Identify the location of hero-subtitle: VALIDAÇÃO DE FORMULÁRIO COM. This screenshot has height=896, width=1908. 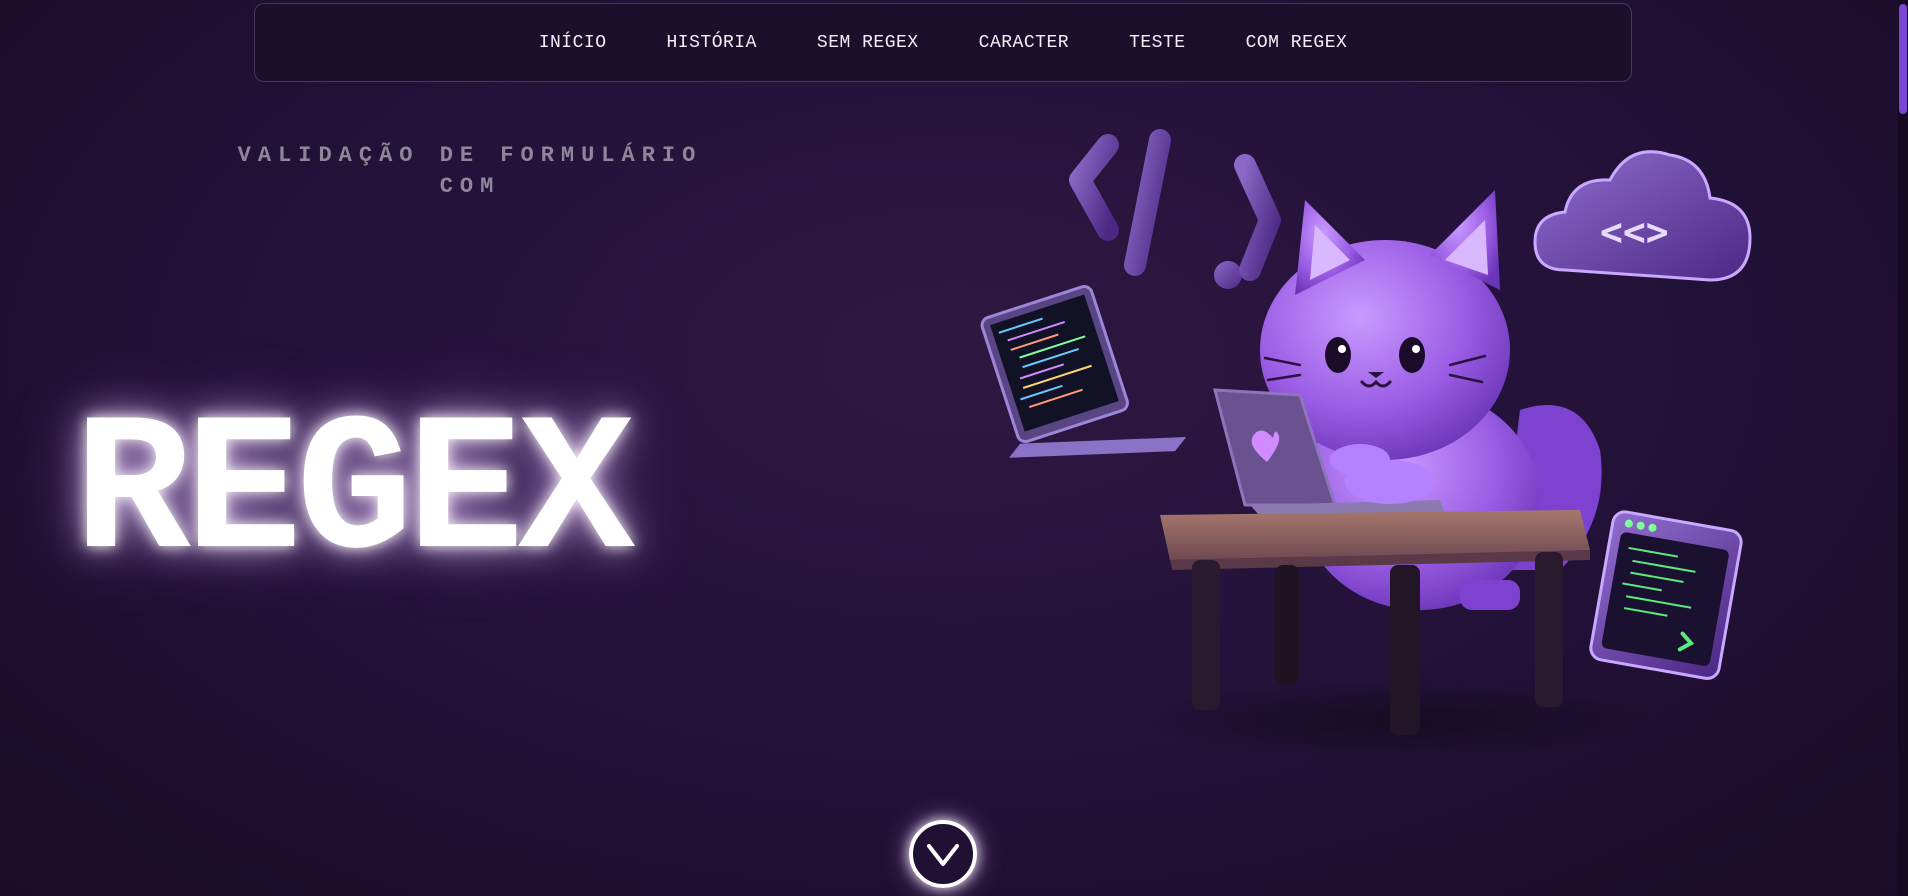
(470, 171).